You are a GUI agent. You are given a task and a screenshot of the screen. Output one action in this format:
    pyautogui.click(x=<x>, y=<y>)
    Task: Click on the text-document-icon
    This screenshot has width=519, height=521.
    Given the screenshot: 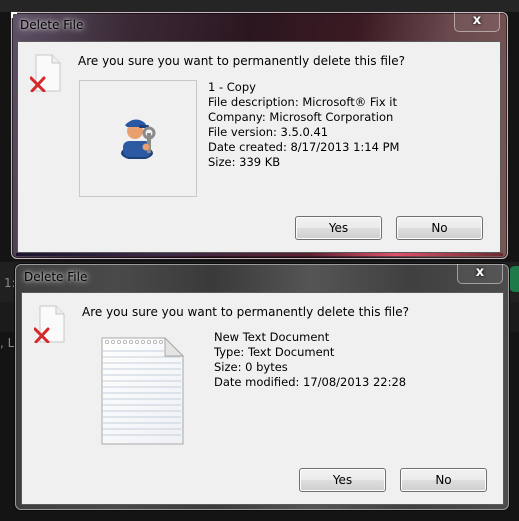 What is the action you would take?
    pyautogui.click(x=143, y=391)
    